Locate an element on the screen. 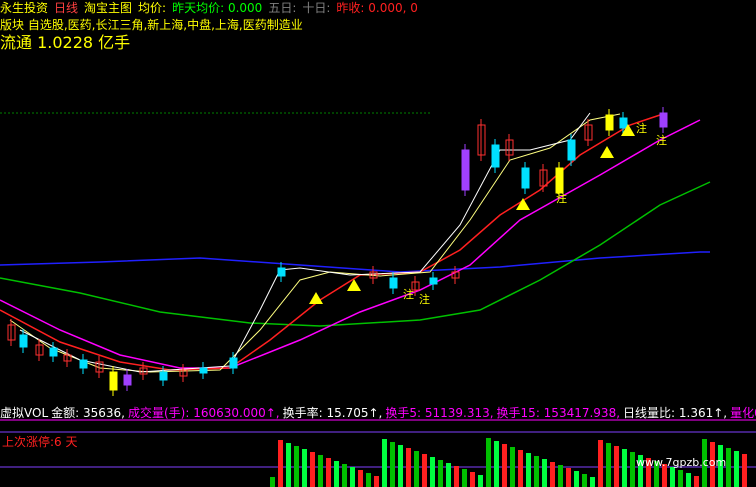 The width and height of the screenshot is (756, 487). vol-title: 虚拟VOL is located at coordinates (24, 413).